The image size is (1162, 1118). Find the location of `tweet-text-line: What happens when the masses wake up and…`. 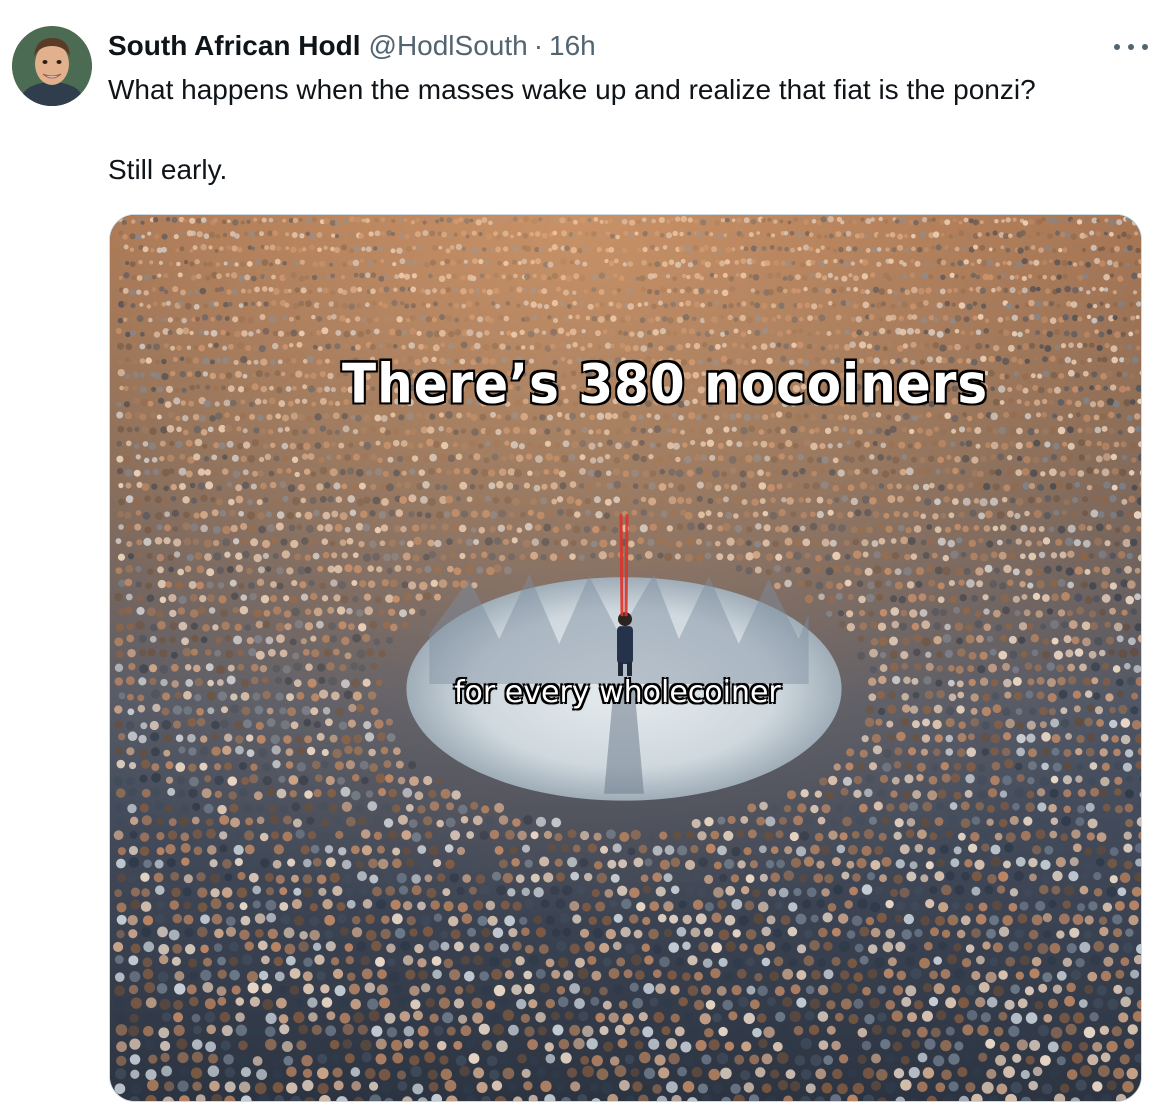

tweet-text-line: What happens when the masses wake up and… is located at coordinates (572, 89).